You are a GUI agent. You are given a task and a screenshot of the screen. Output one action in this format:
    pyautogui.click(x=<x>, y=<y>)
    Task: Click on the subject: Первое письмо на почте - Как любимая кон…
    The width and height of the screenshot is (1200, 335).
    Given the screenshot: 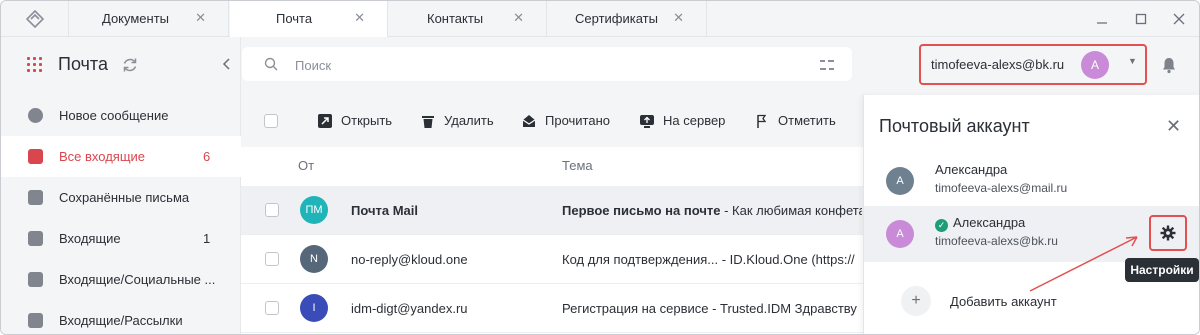 What is the action you would take?
    pyautogui.click(x=712, y=210)
    